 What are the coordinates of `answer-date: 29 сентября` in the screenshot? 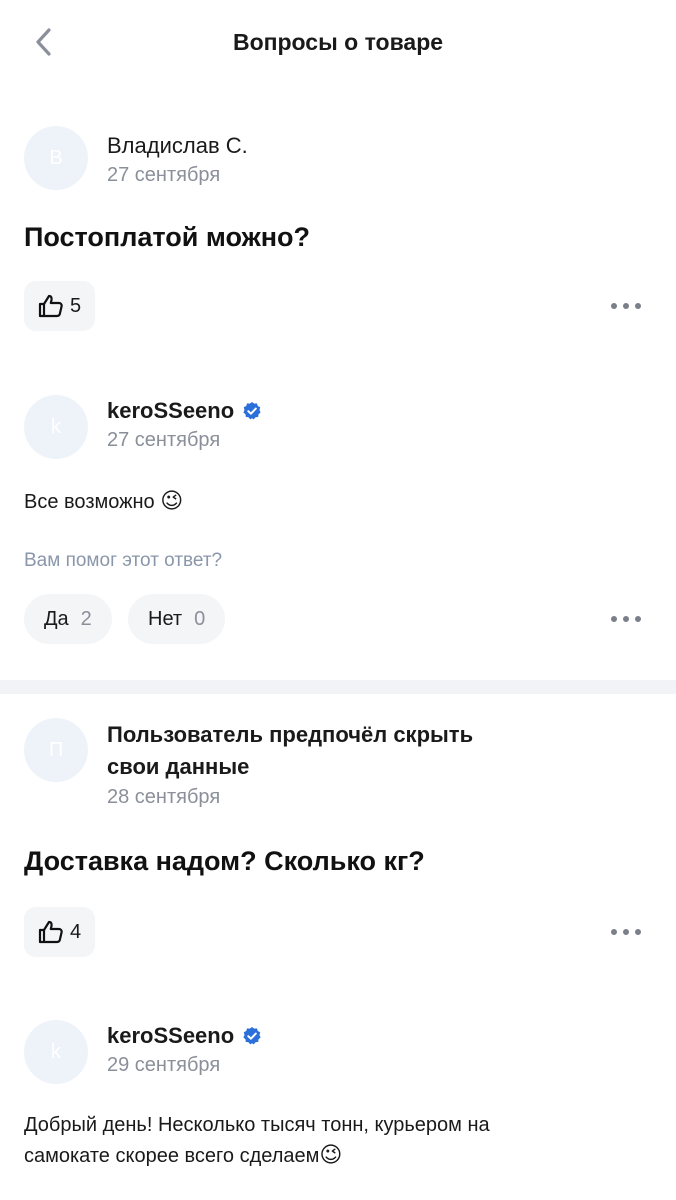 It's located at (164, 1065).